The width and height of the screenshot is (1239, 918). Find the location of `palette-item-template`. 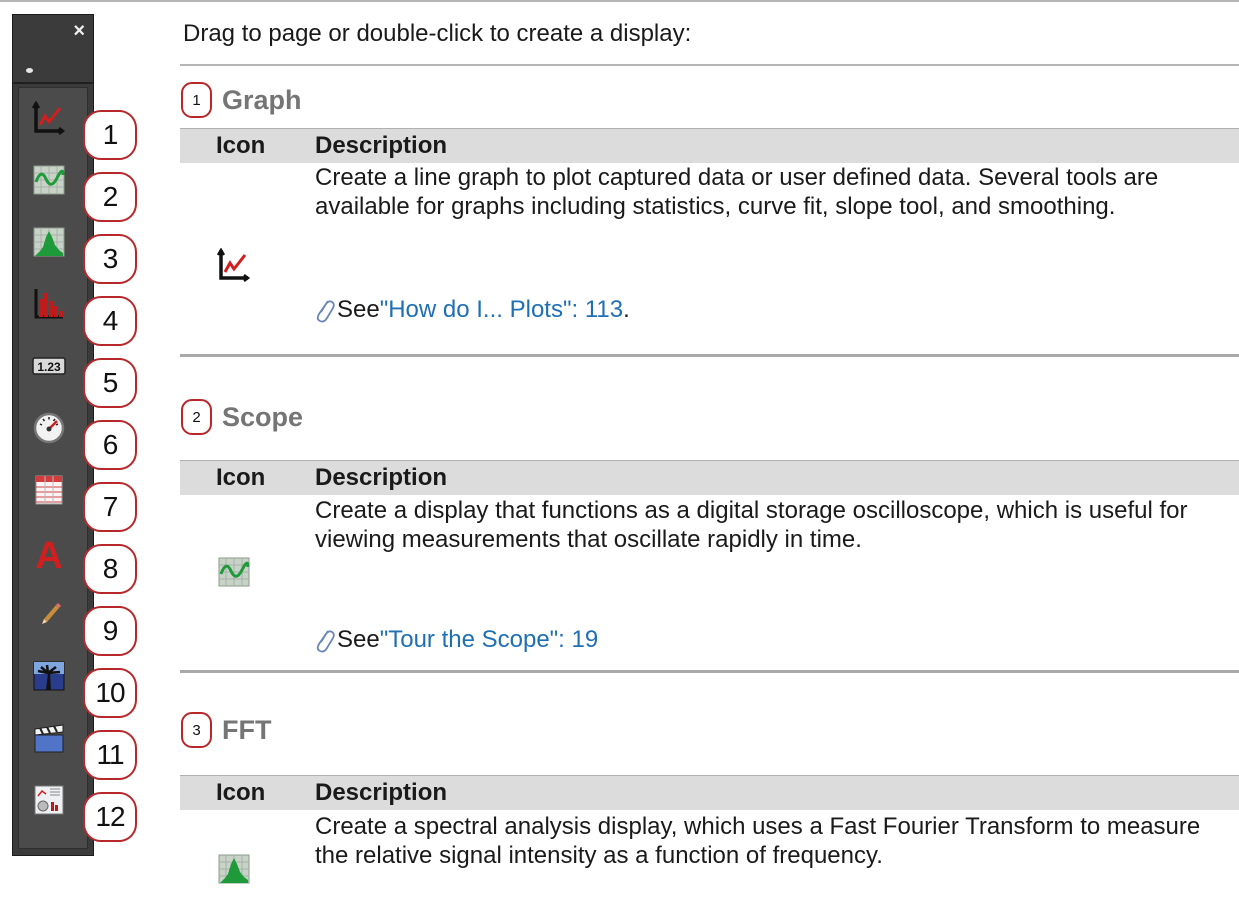

palette-item-template is located at coordinates (50, 800).